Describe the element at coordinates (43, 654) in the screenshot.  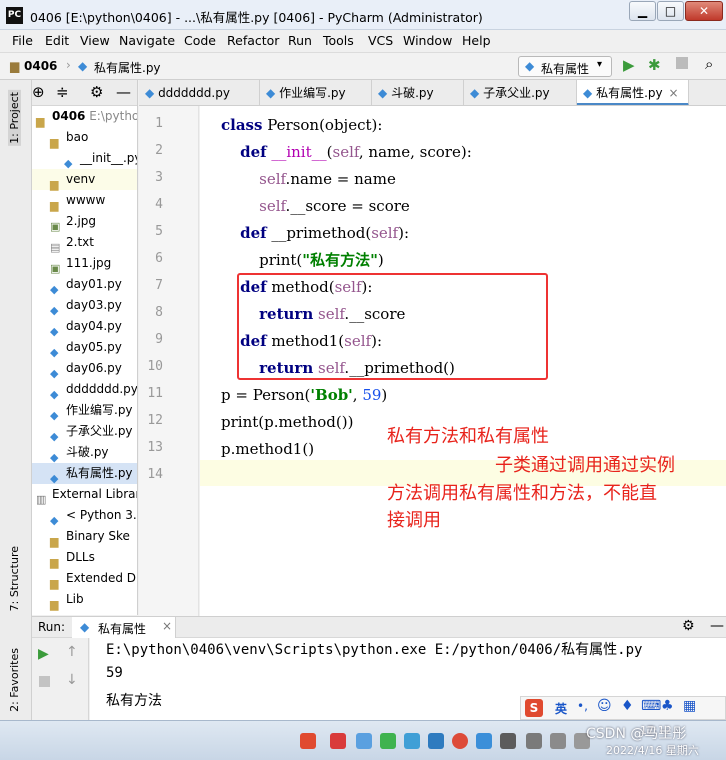
I see `rerun-icon: ▶` at that location.